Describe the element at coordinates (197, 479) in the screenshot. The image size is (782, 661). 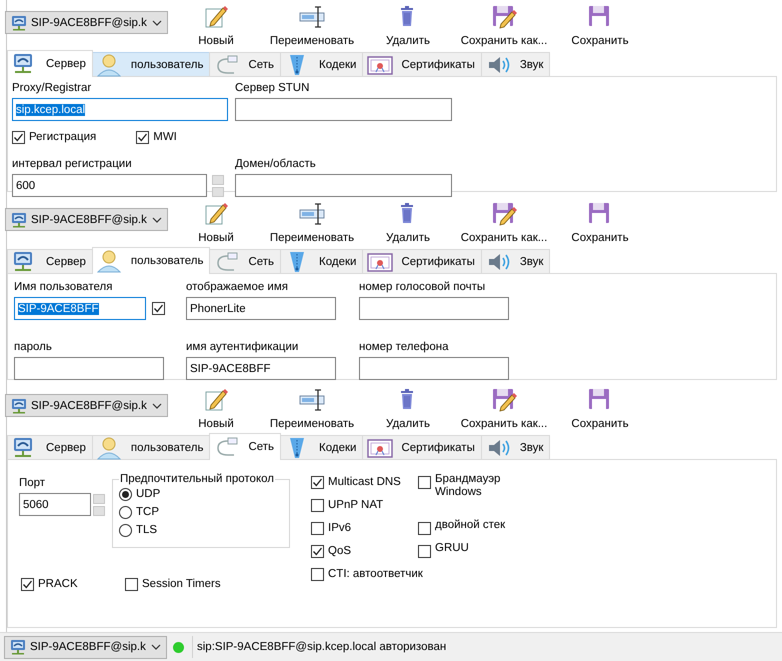
I see `group-label: Предпочтительный протокол` at that location.